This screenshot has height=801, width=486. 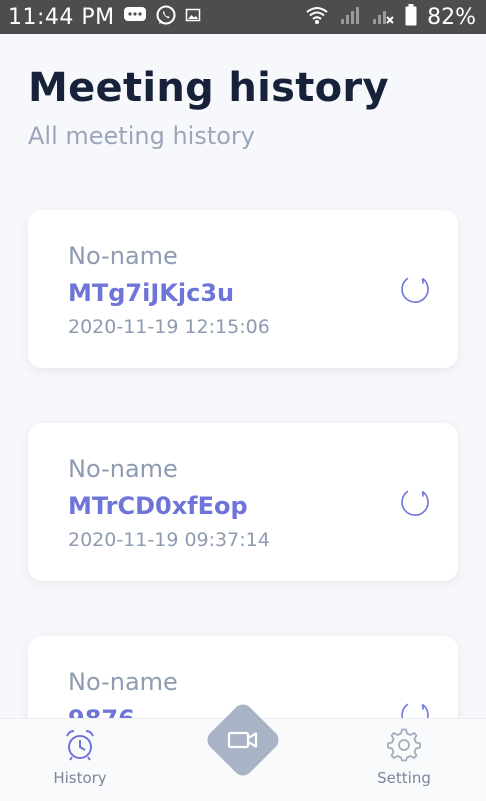 What do you see at coordinates (193, 17) in the screenshot?
I see `image-icon` at bounding box center [193, 17].